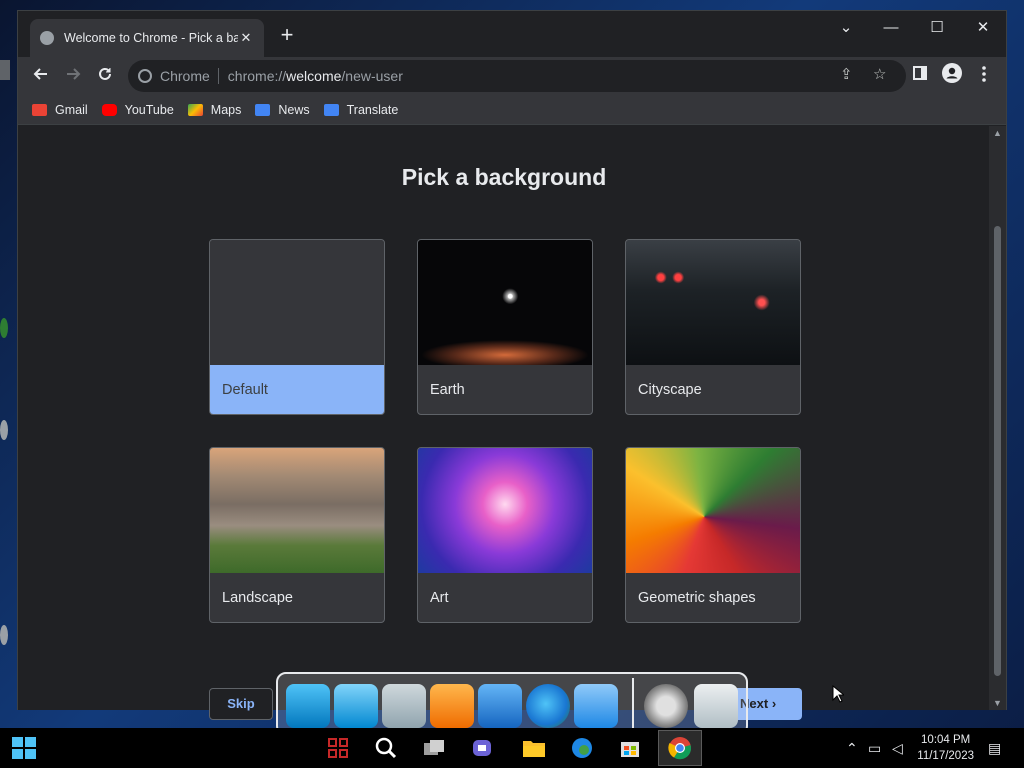  What do you see at coordinates (71, 109) in the screenshot?
I see `bookmark-label: Gmail` at bounding box center [71, 109].